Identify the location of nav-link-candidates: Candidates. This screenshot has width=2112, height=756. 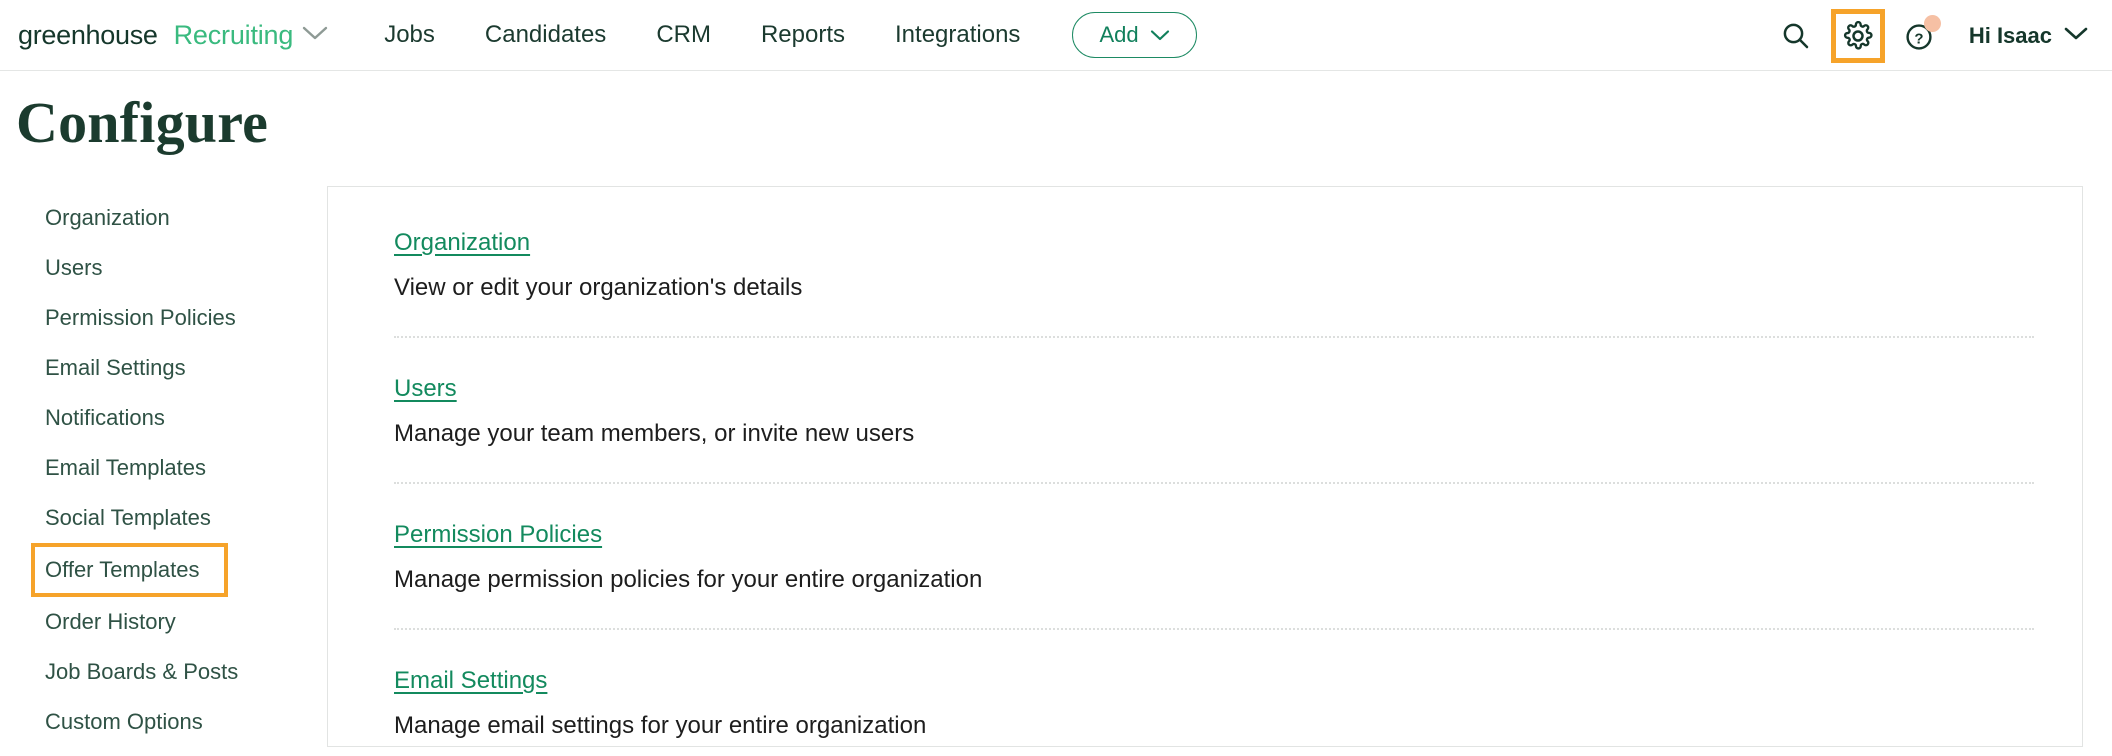
(545, 35).